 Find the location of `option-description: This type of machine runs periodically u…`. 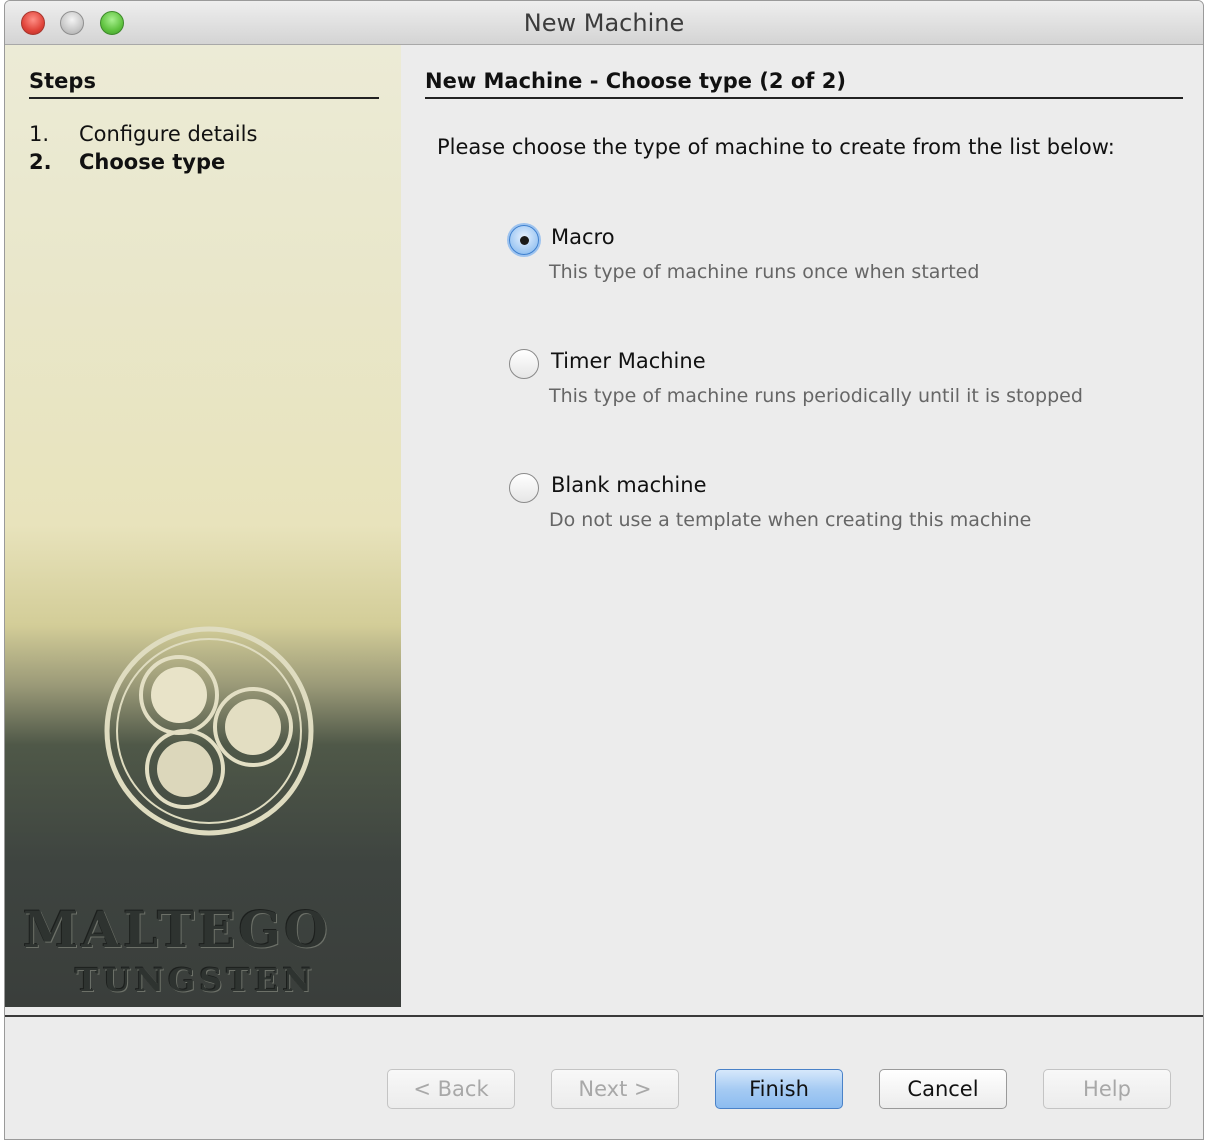

option-description: This type of machine runs periodically u… is located at coordinates (816, 396).